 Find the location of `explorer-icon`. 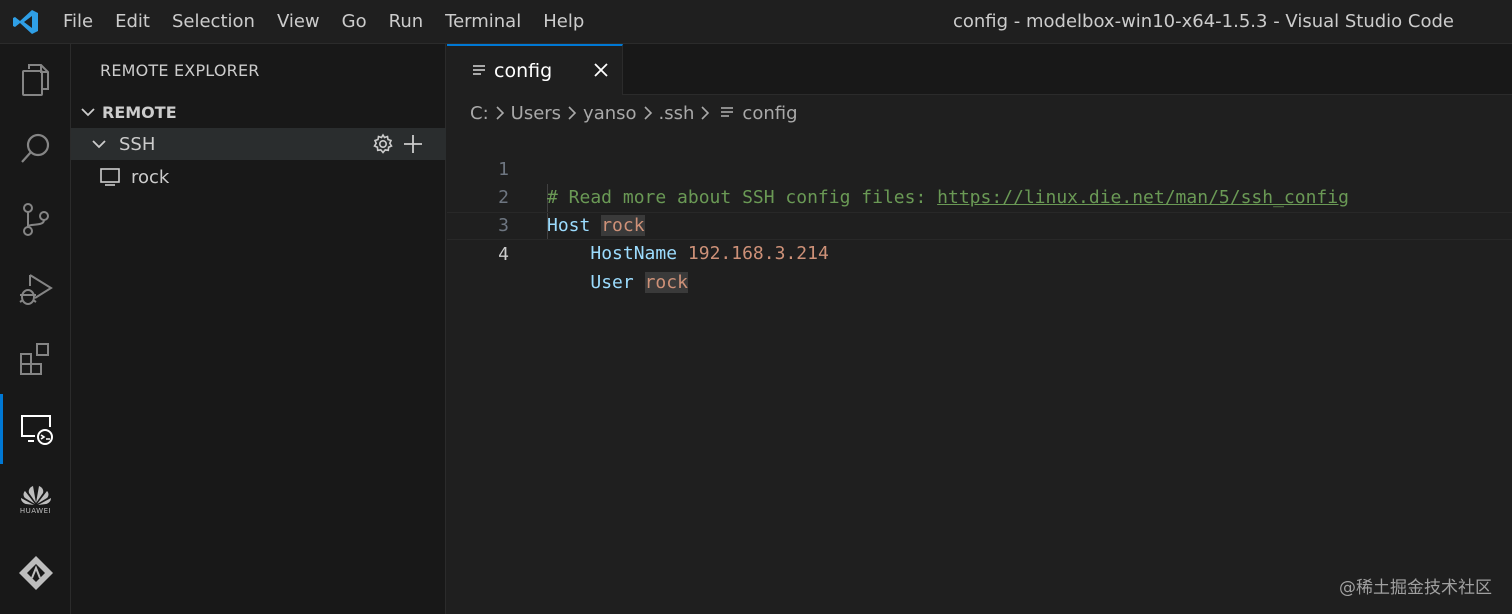

explorer-icon is located at coordinates (35, 80).